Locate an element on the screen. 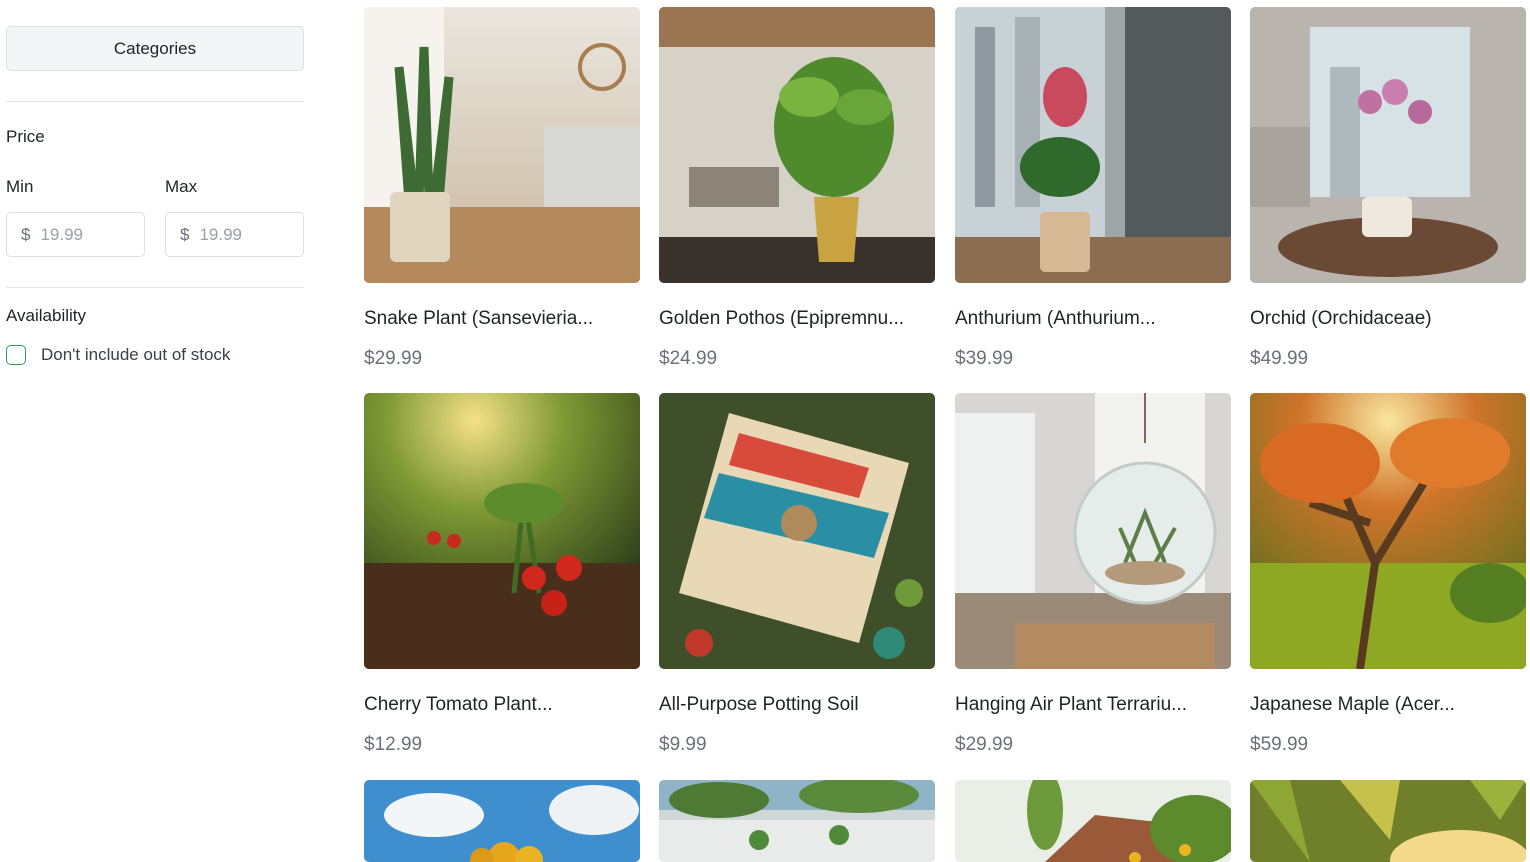 Image resolution: width=1530 pixels, height=862 pixels. product-card-anthurium: Anthurium (Anthurium... $39.99 is located at coordinates (1093, 189).